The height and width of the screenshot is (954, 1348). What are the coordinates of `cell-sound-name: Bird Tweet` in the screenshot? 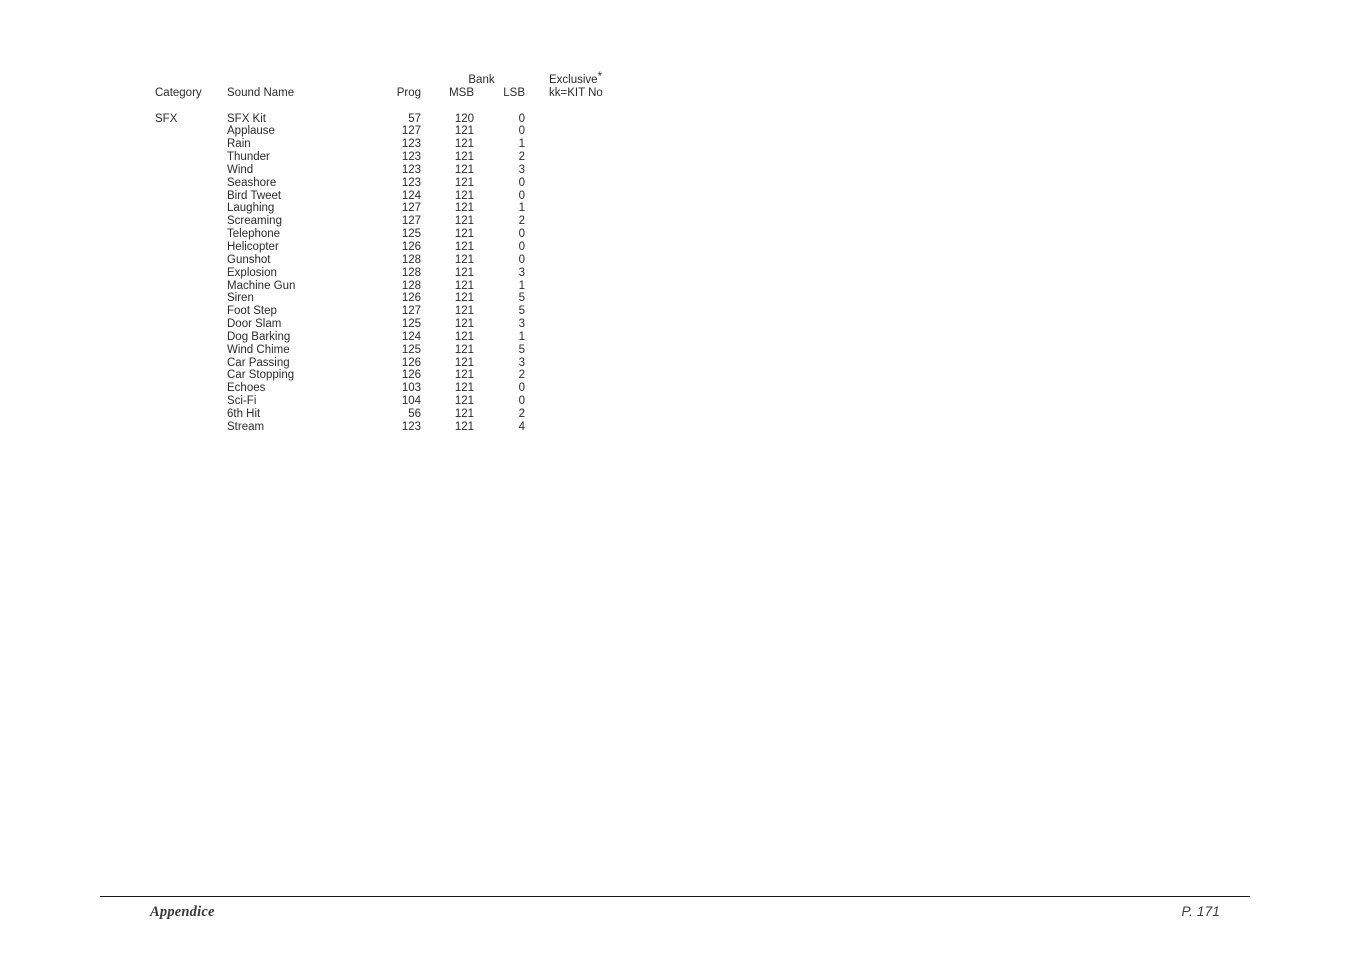 It's located at (254, 195).